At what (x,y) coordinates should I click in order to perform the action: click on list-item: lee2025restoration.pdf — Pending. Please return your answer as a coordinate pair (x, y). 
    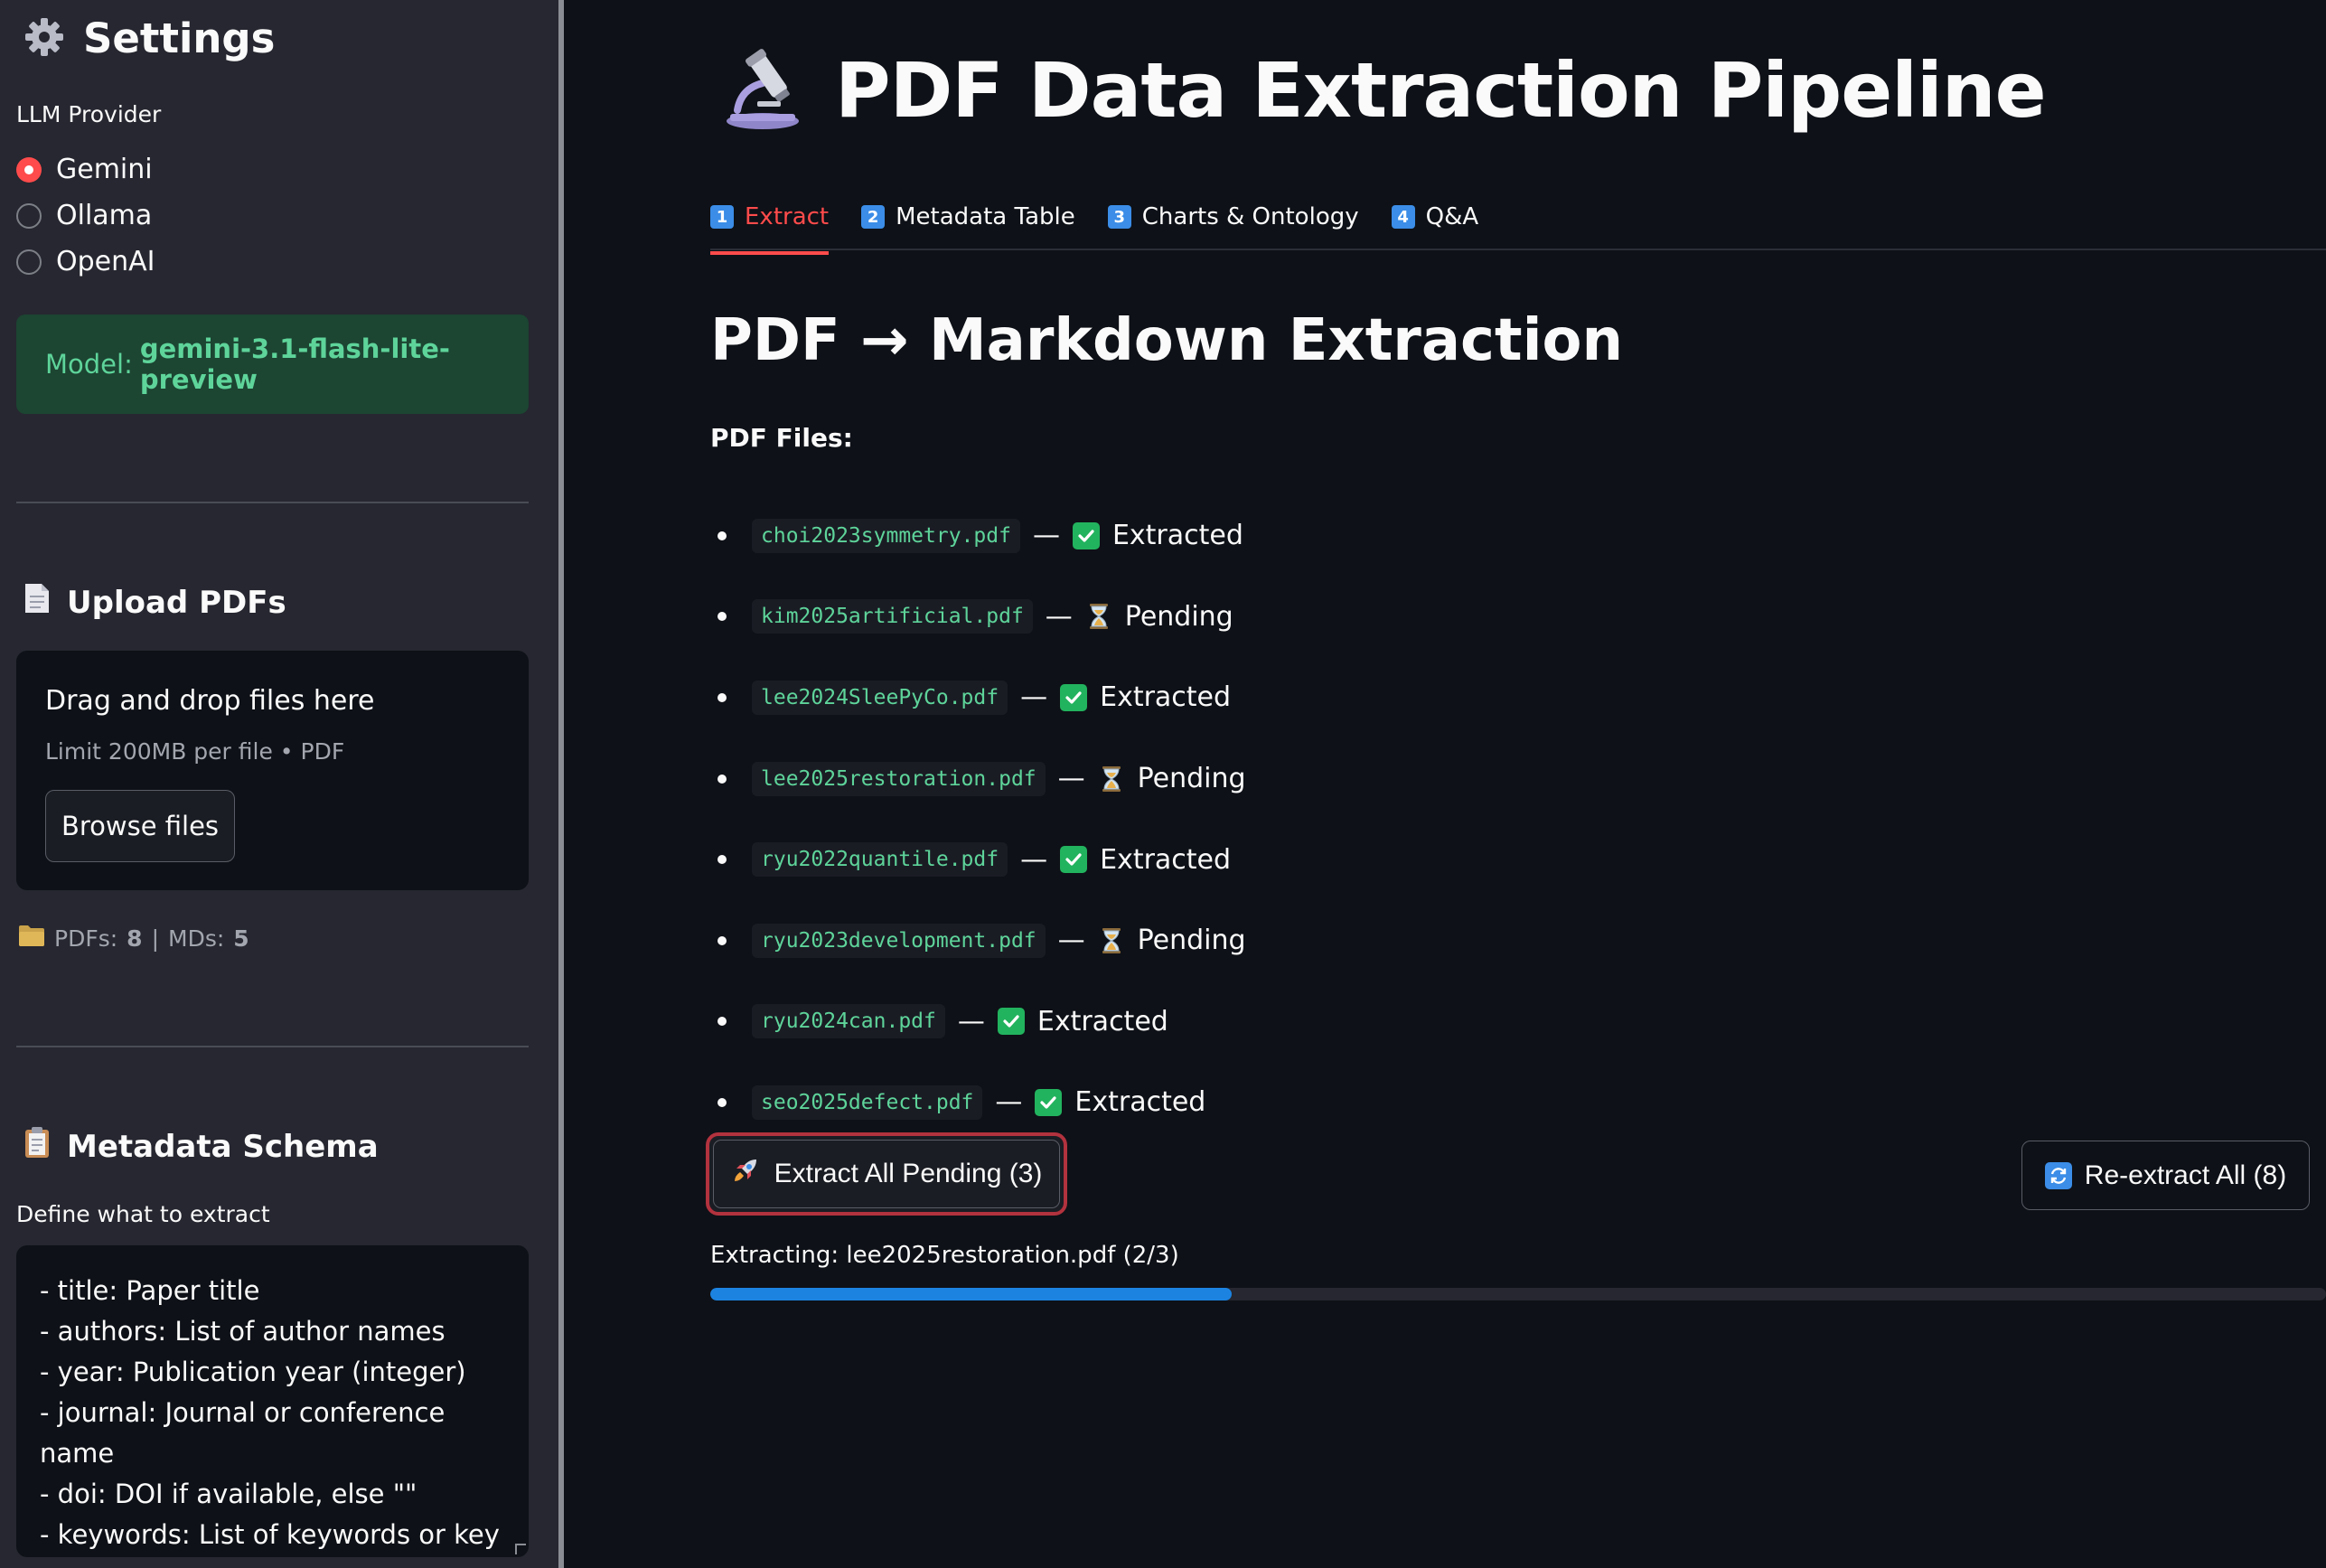
    Looking at the image, I should click on (978, 779).